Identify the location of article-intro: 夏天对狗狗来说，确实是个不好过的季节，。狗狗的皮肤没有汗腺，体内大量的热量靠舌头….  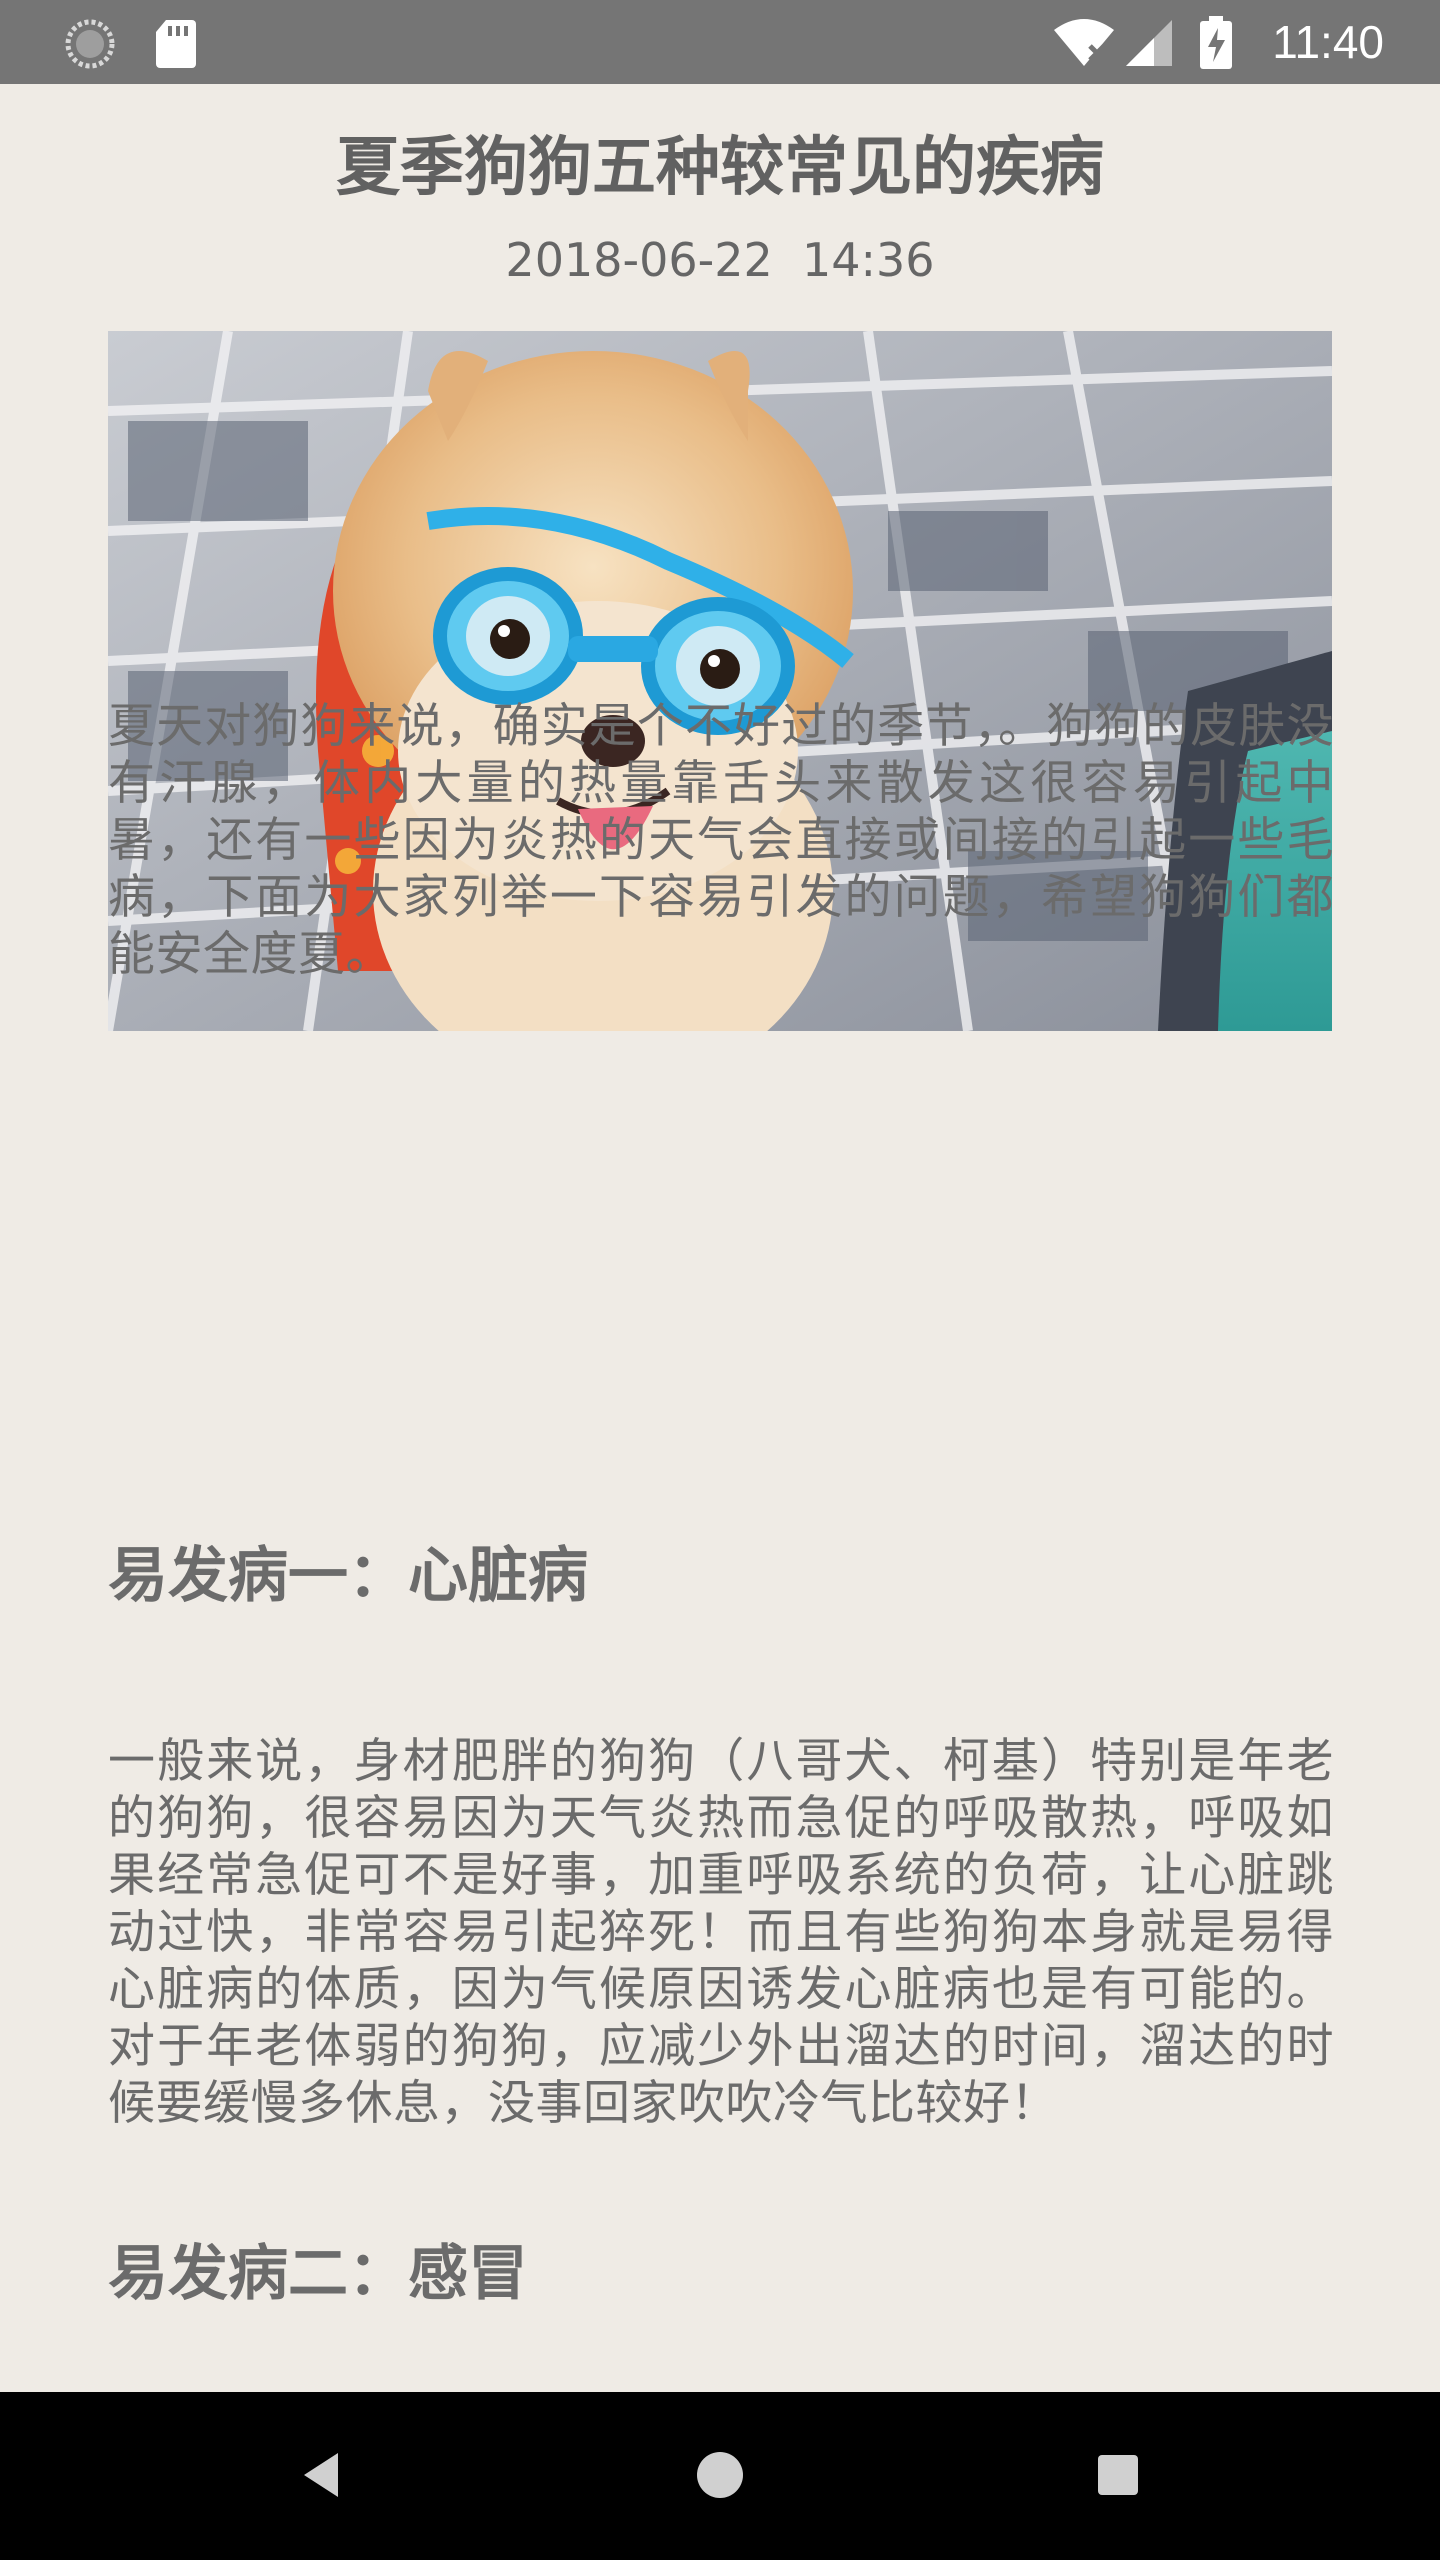
(721, 840).